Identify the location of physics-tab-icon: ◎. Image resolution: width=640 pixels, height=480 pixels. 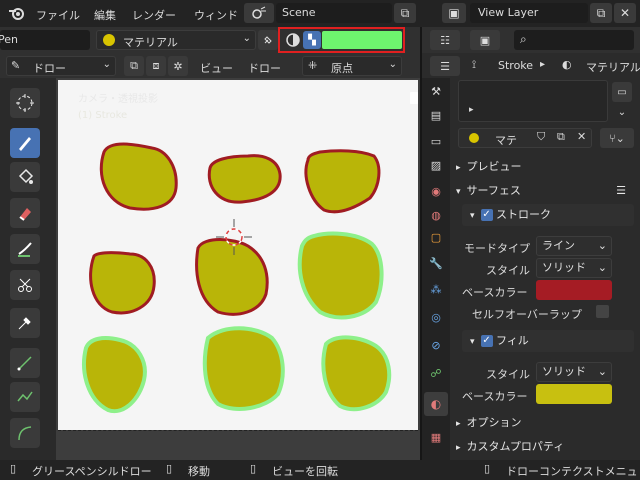
(436, 317).